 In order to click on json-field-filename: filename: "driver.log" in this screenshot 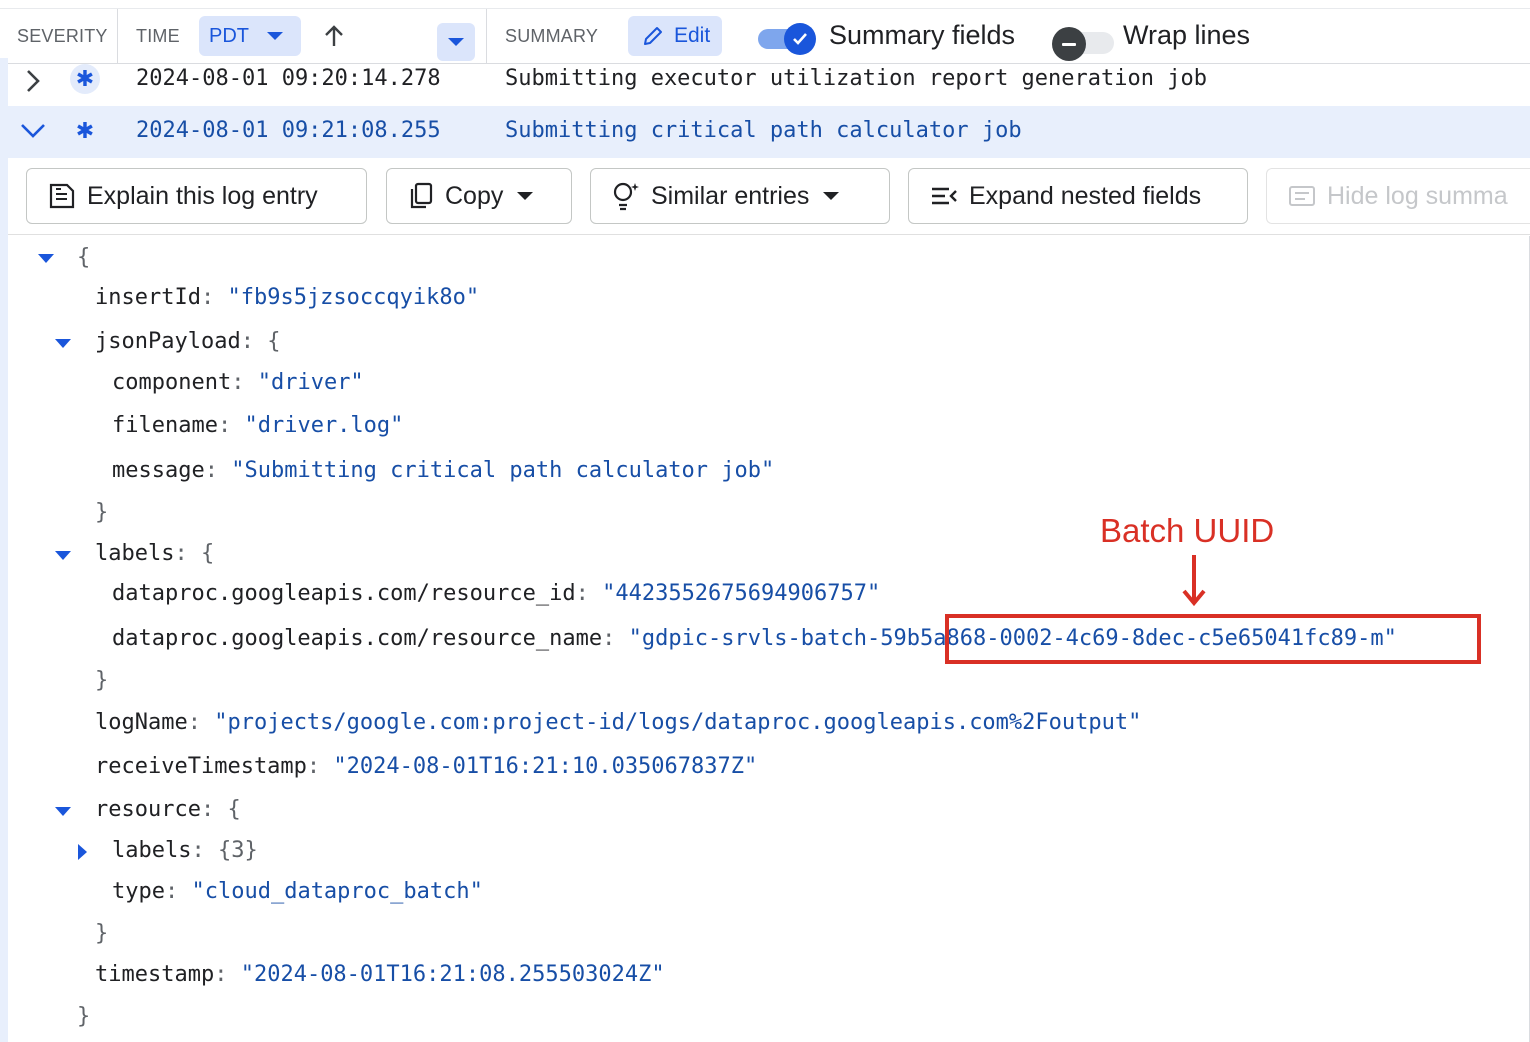, I will do `click(257, 425)`.